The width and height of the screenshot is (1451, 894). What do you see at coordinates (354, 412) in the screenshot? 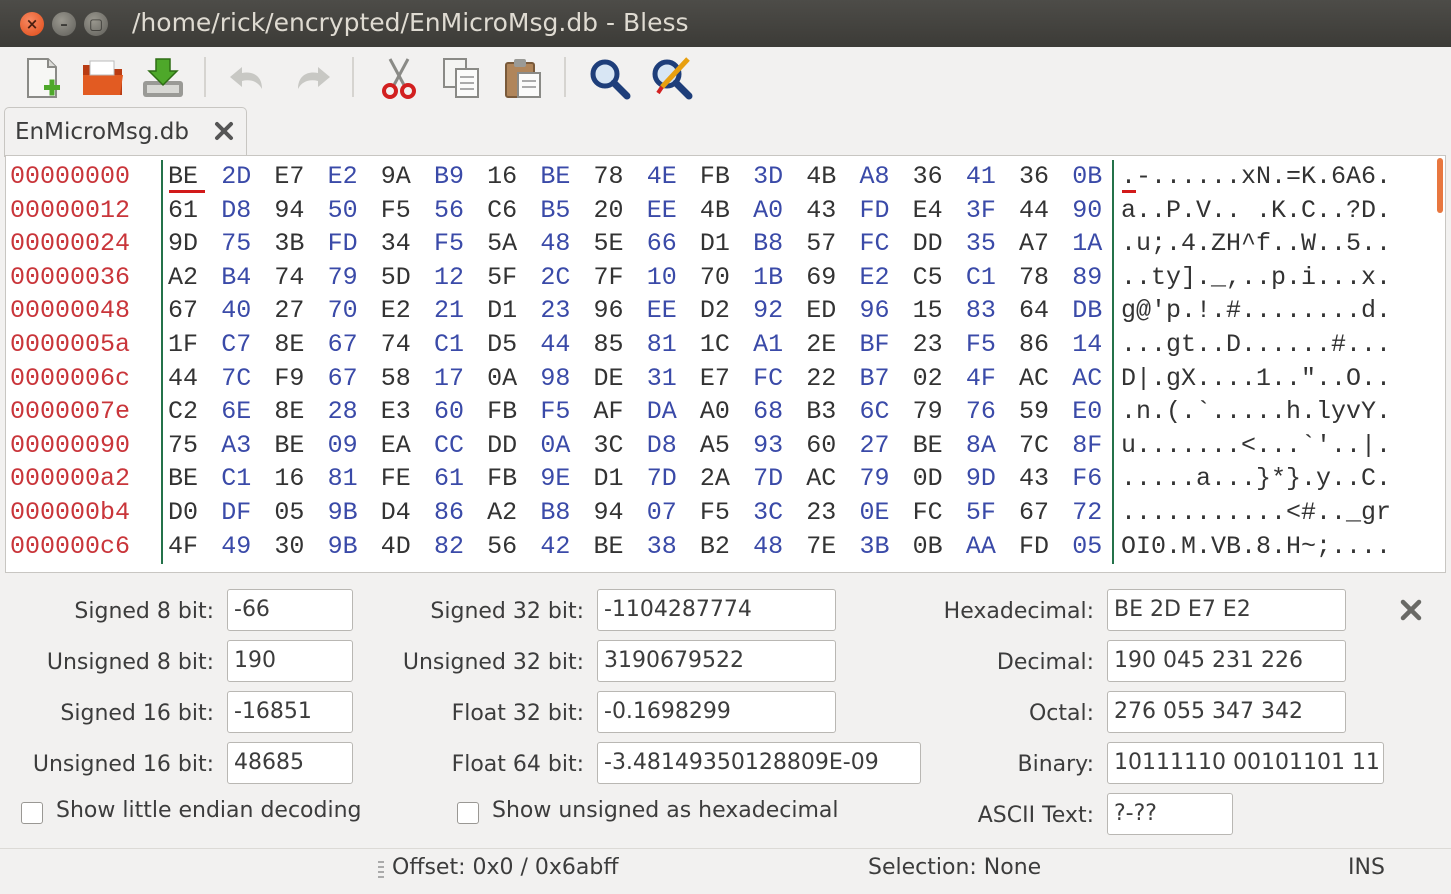
I see `hex-byte: 28` at bounding box center [354, 412].